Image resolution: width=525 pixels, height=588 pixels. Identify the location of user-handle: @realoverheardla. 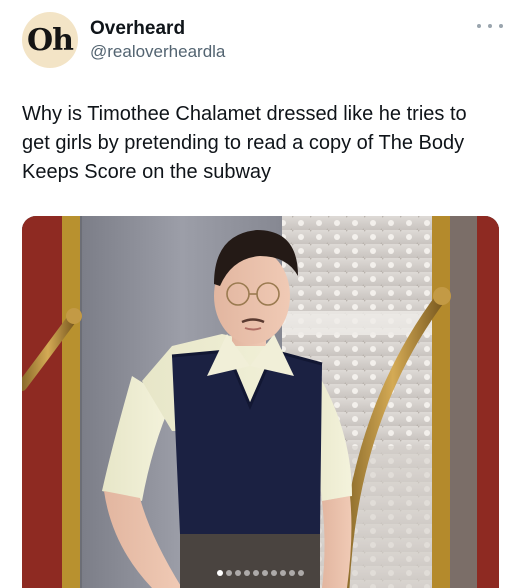
(157, 52).